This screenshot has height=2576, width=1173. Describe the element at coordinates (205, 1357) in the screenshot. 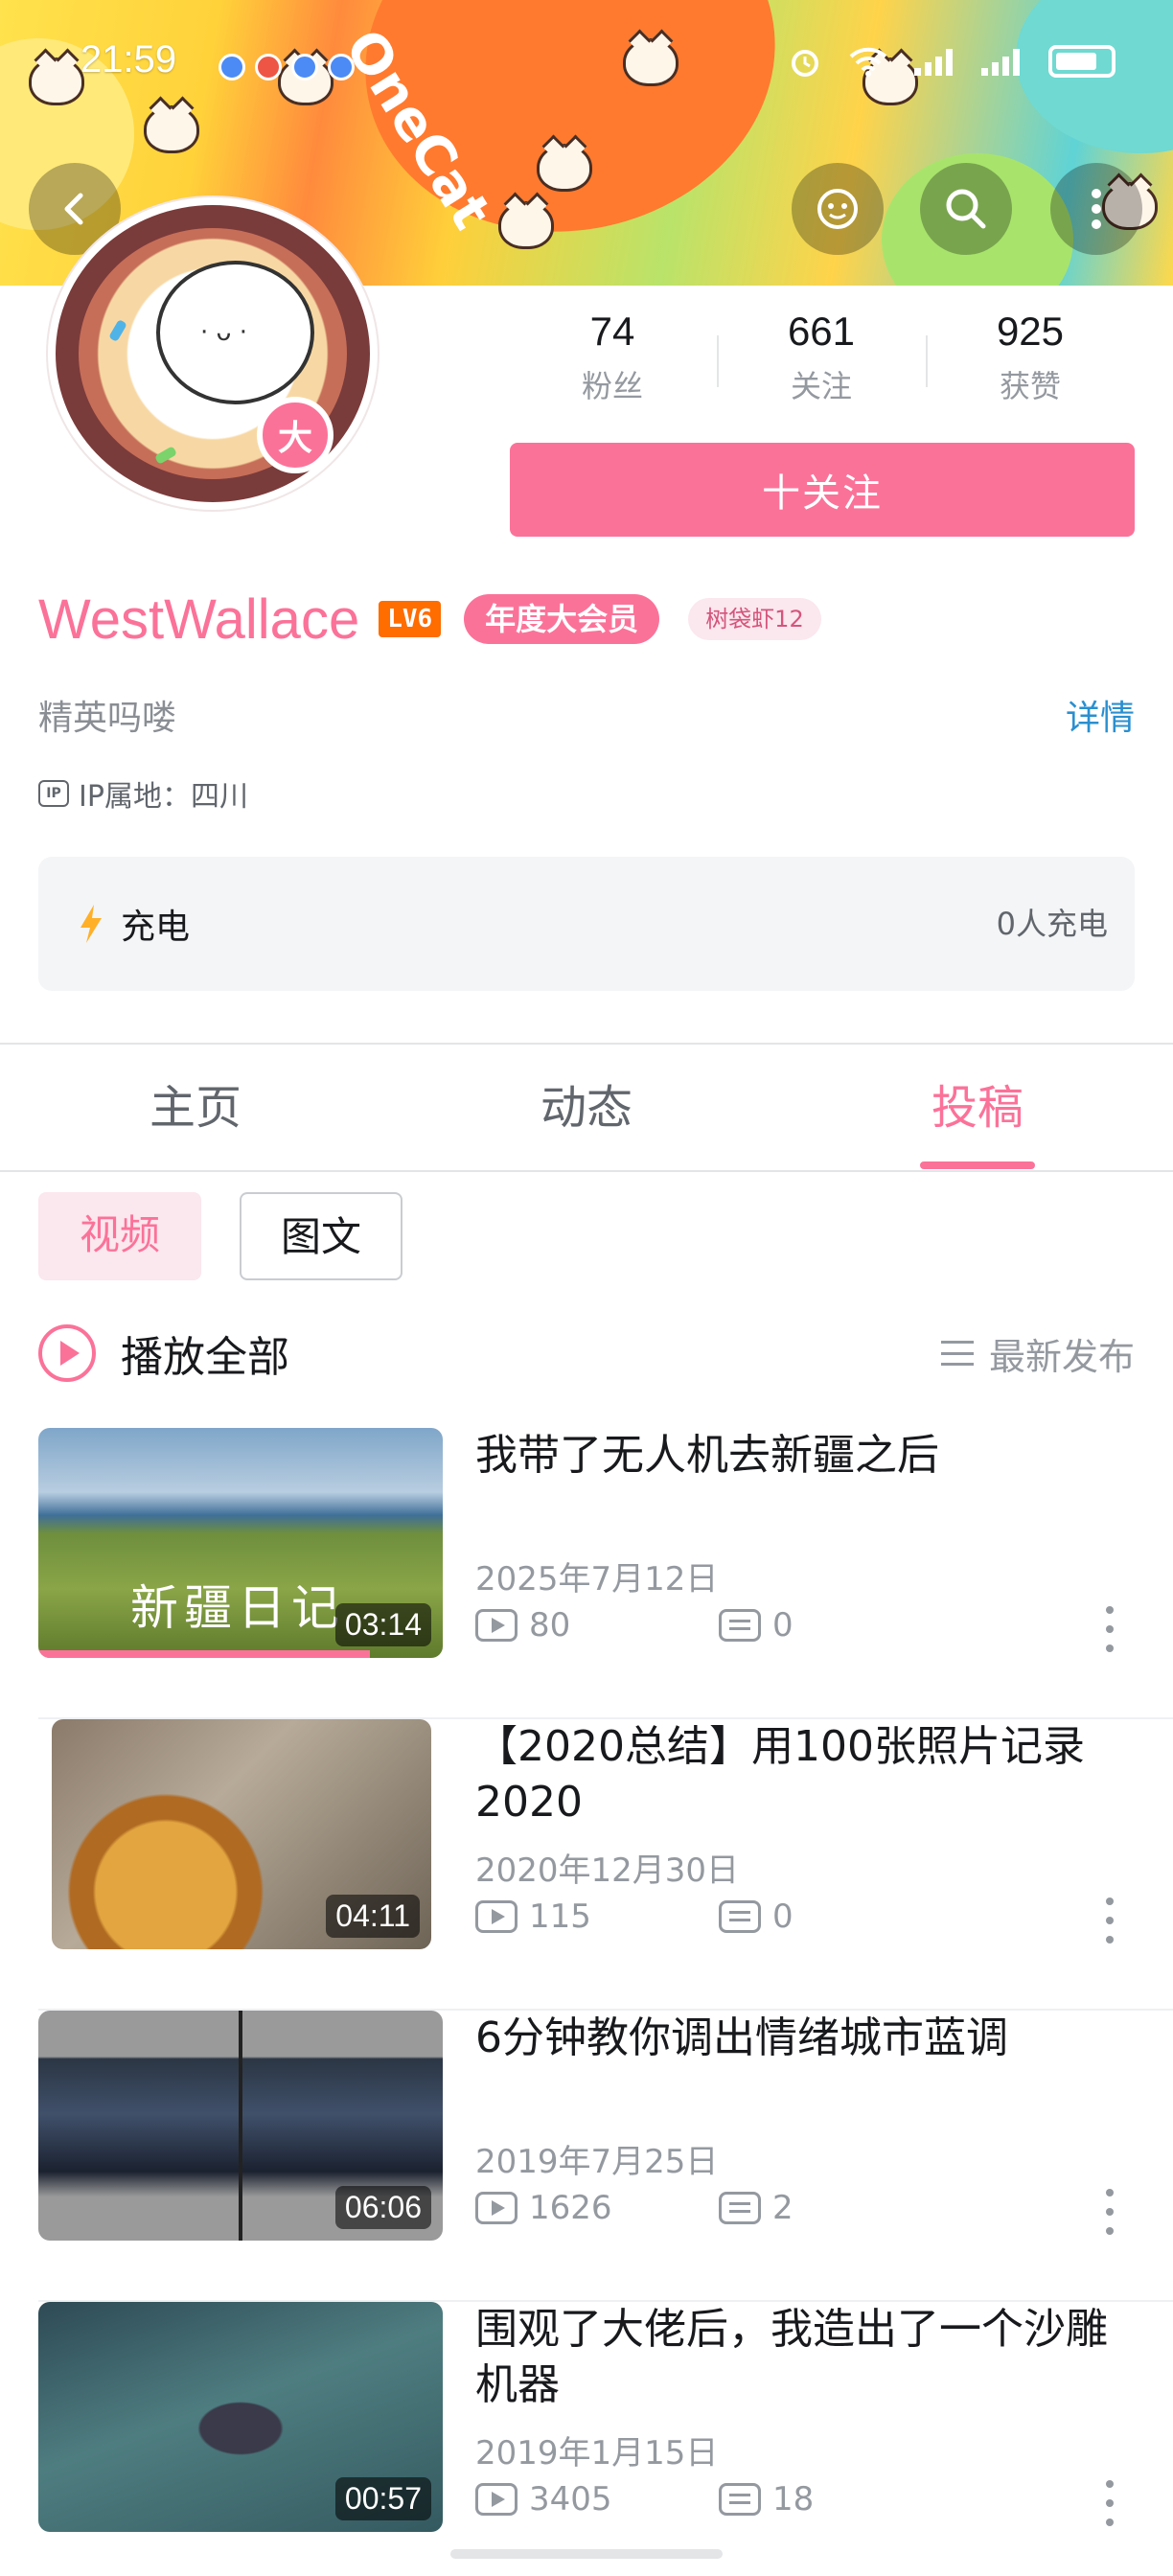

I see `play-all-label: 播放全部` at that location.